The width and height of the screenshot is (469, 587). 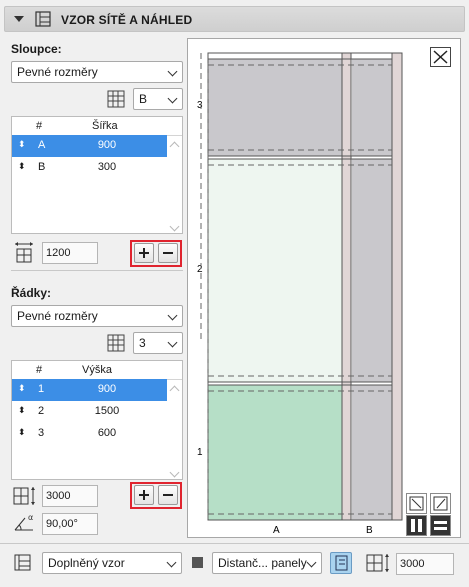 What do you see at coordinates (142, 343) in the screenshot?
I see `rows-key-value: 3` at bounding box center [142, 343].